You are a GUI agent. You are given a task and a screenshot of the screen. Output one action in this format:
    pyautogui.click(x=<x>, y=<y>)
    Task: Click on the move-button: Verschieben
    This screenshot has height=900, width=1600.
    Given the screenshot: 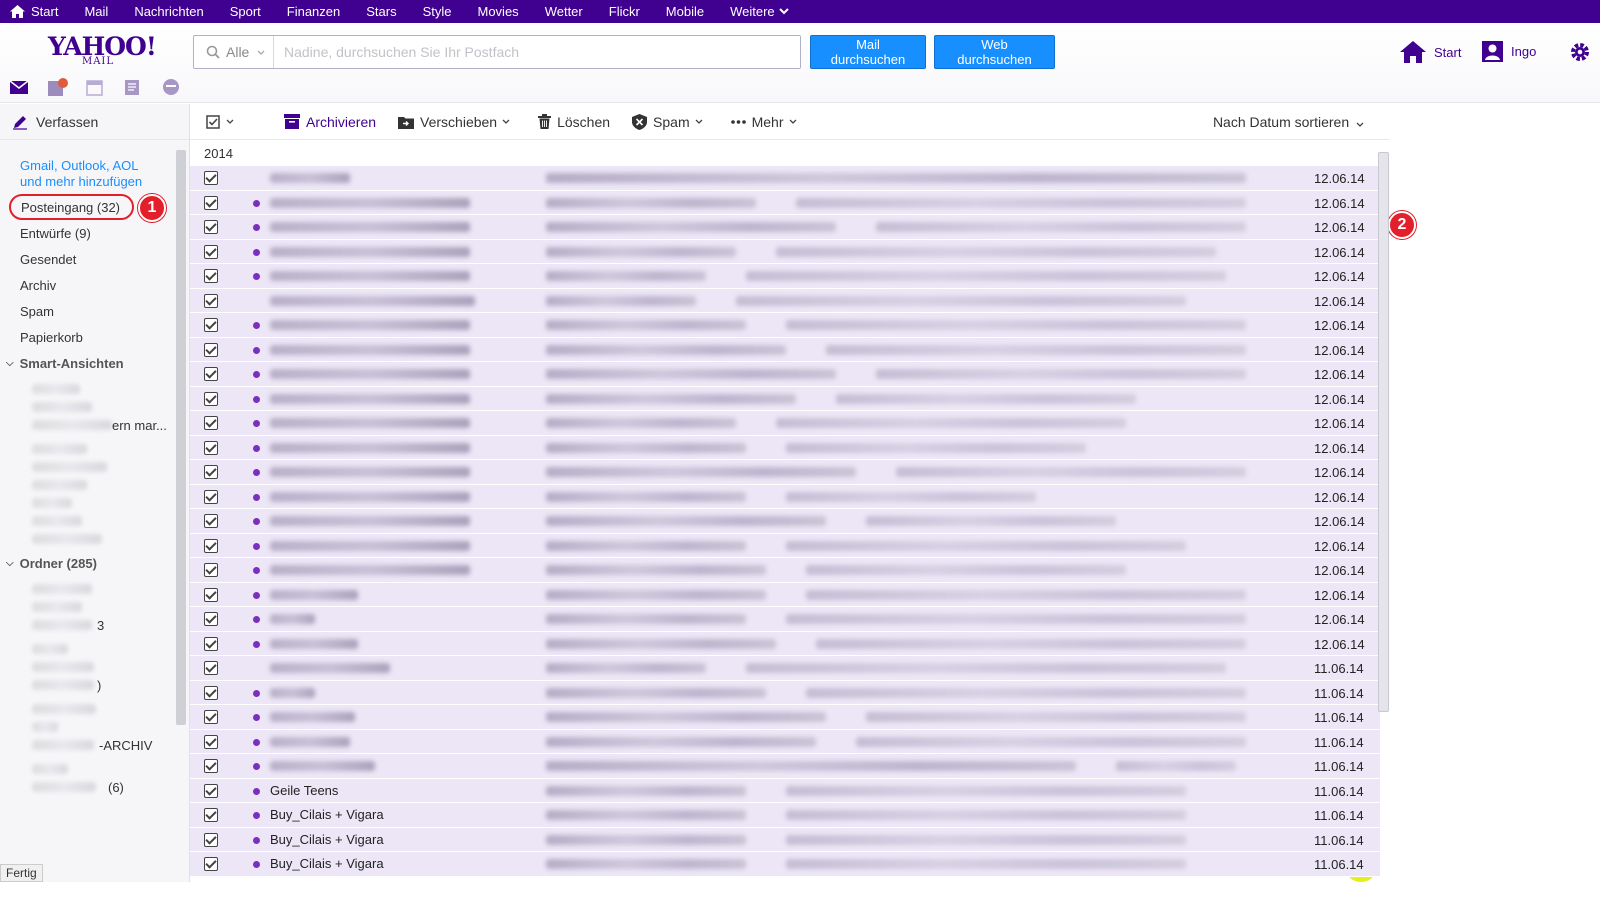 What is the action you would take?
    pyautogui.click(x=457, y=122)
    